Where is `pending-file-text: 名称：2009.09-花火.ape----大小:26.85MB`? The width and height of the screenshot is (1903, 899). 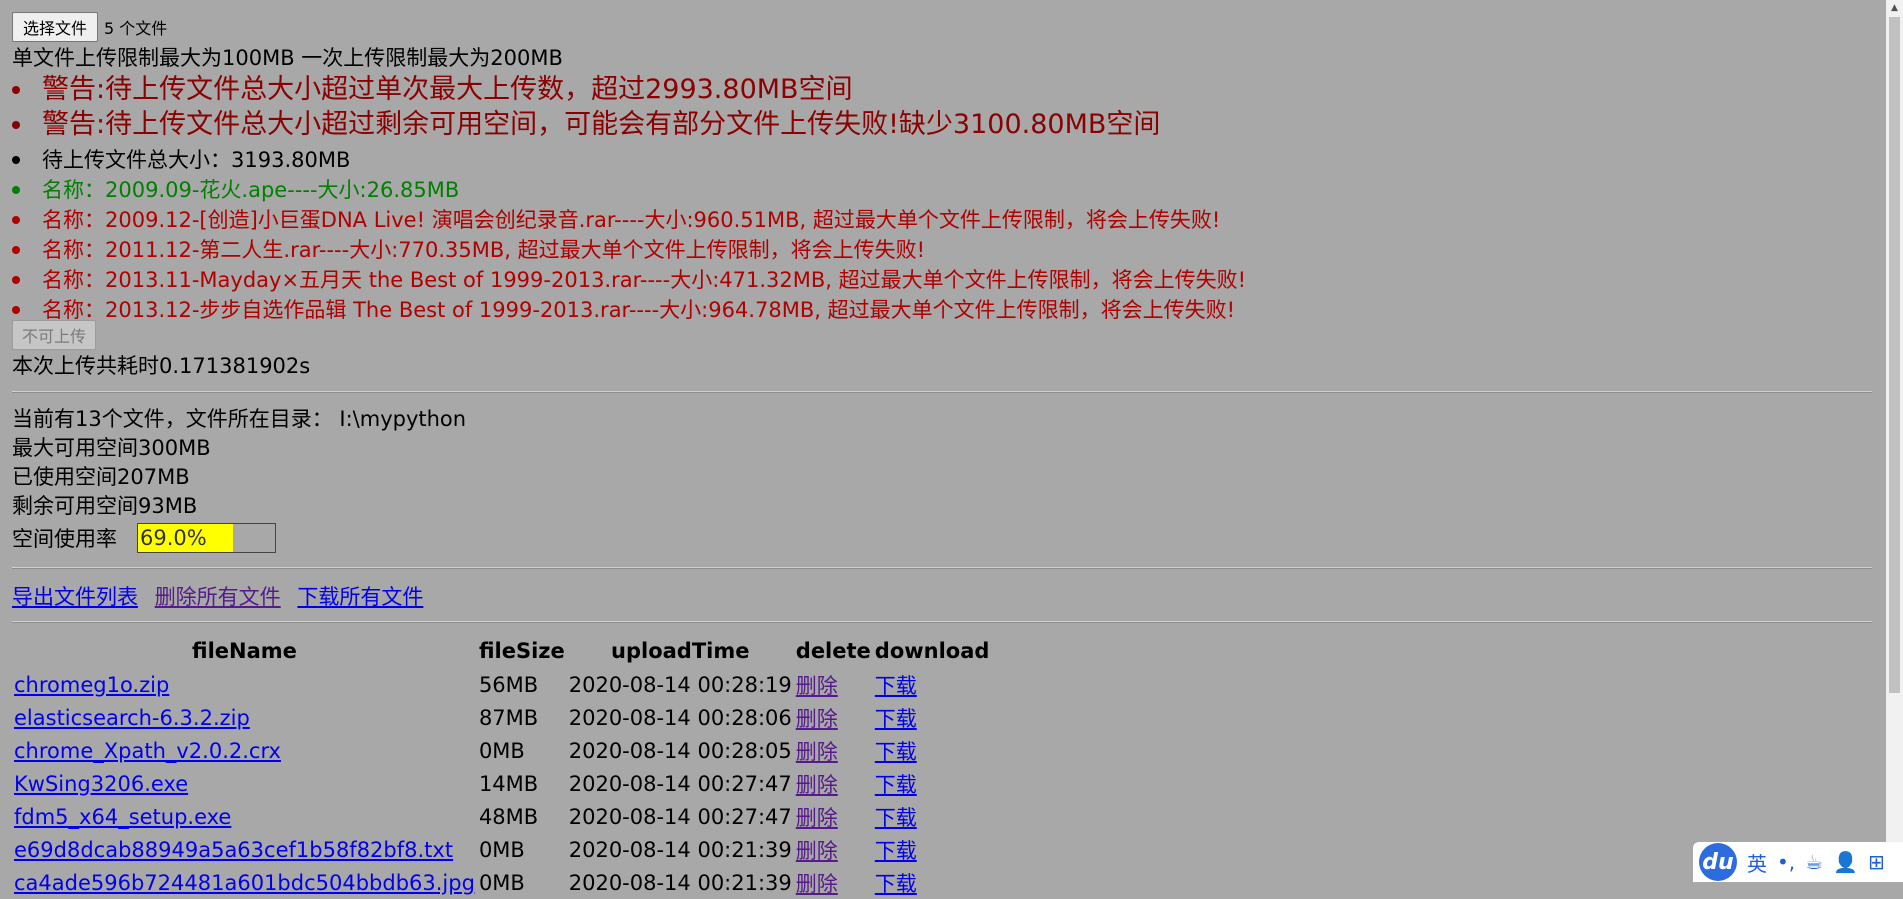
pending-file-text: 名称：2009.09-花火.ape----大小:26.85MB is located at coordinates (251, 190).